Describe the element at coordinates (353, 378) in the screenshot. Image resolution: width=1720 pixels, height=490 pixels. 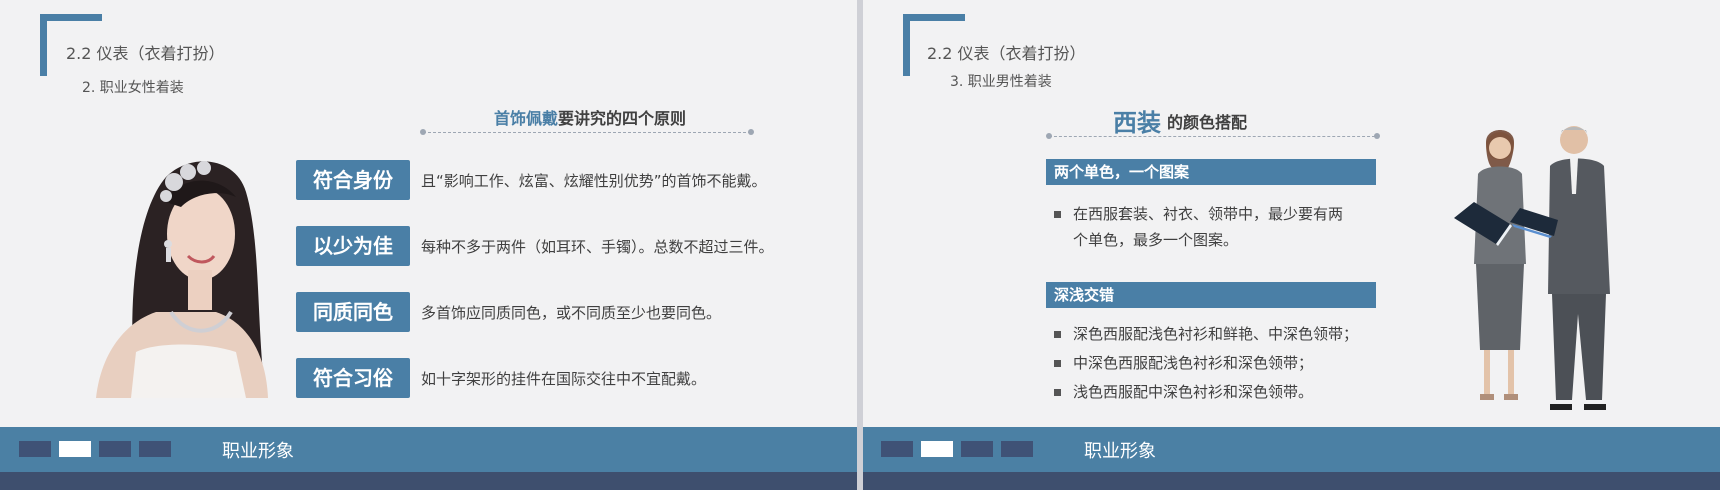
I see `rule-label-4: 符合习俗` at that location.